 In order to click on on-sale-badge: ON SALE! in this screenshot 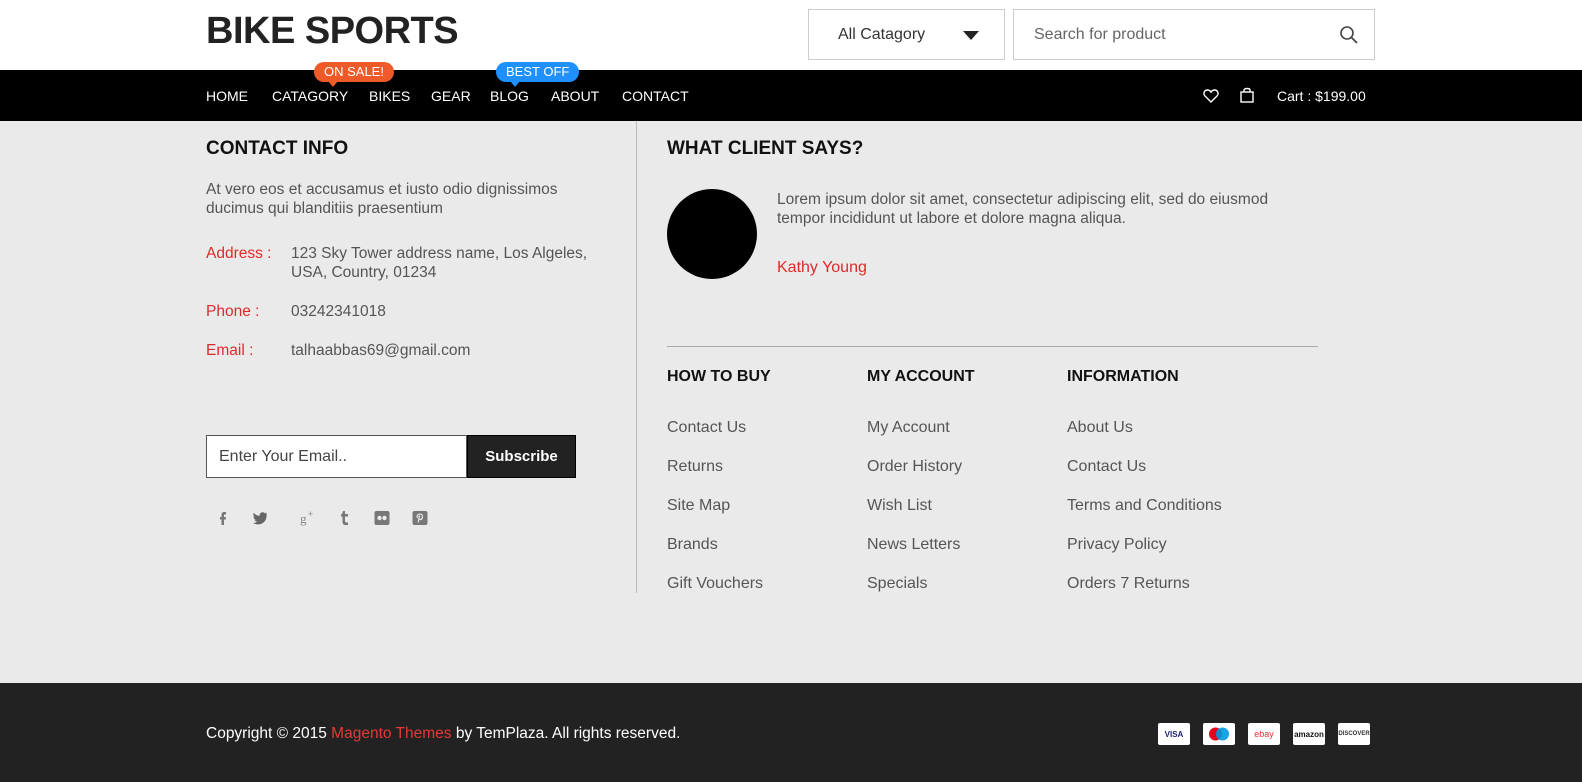, I will do `click(354, 74)`.